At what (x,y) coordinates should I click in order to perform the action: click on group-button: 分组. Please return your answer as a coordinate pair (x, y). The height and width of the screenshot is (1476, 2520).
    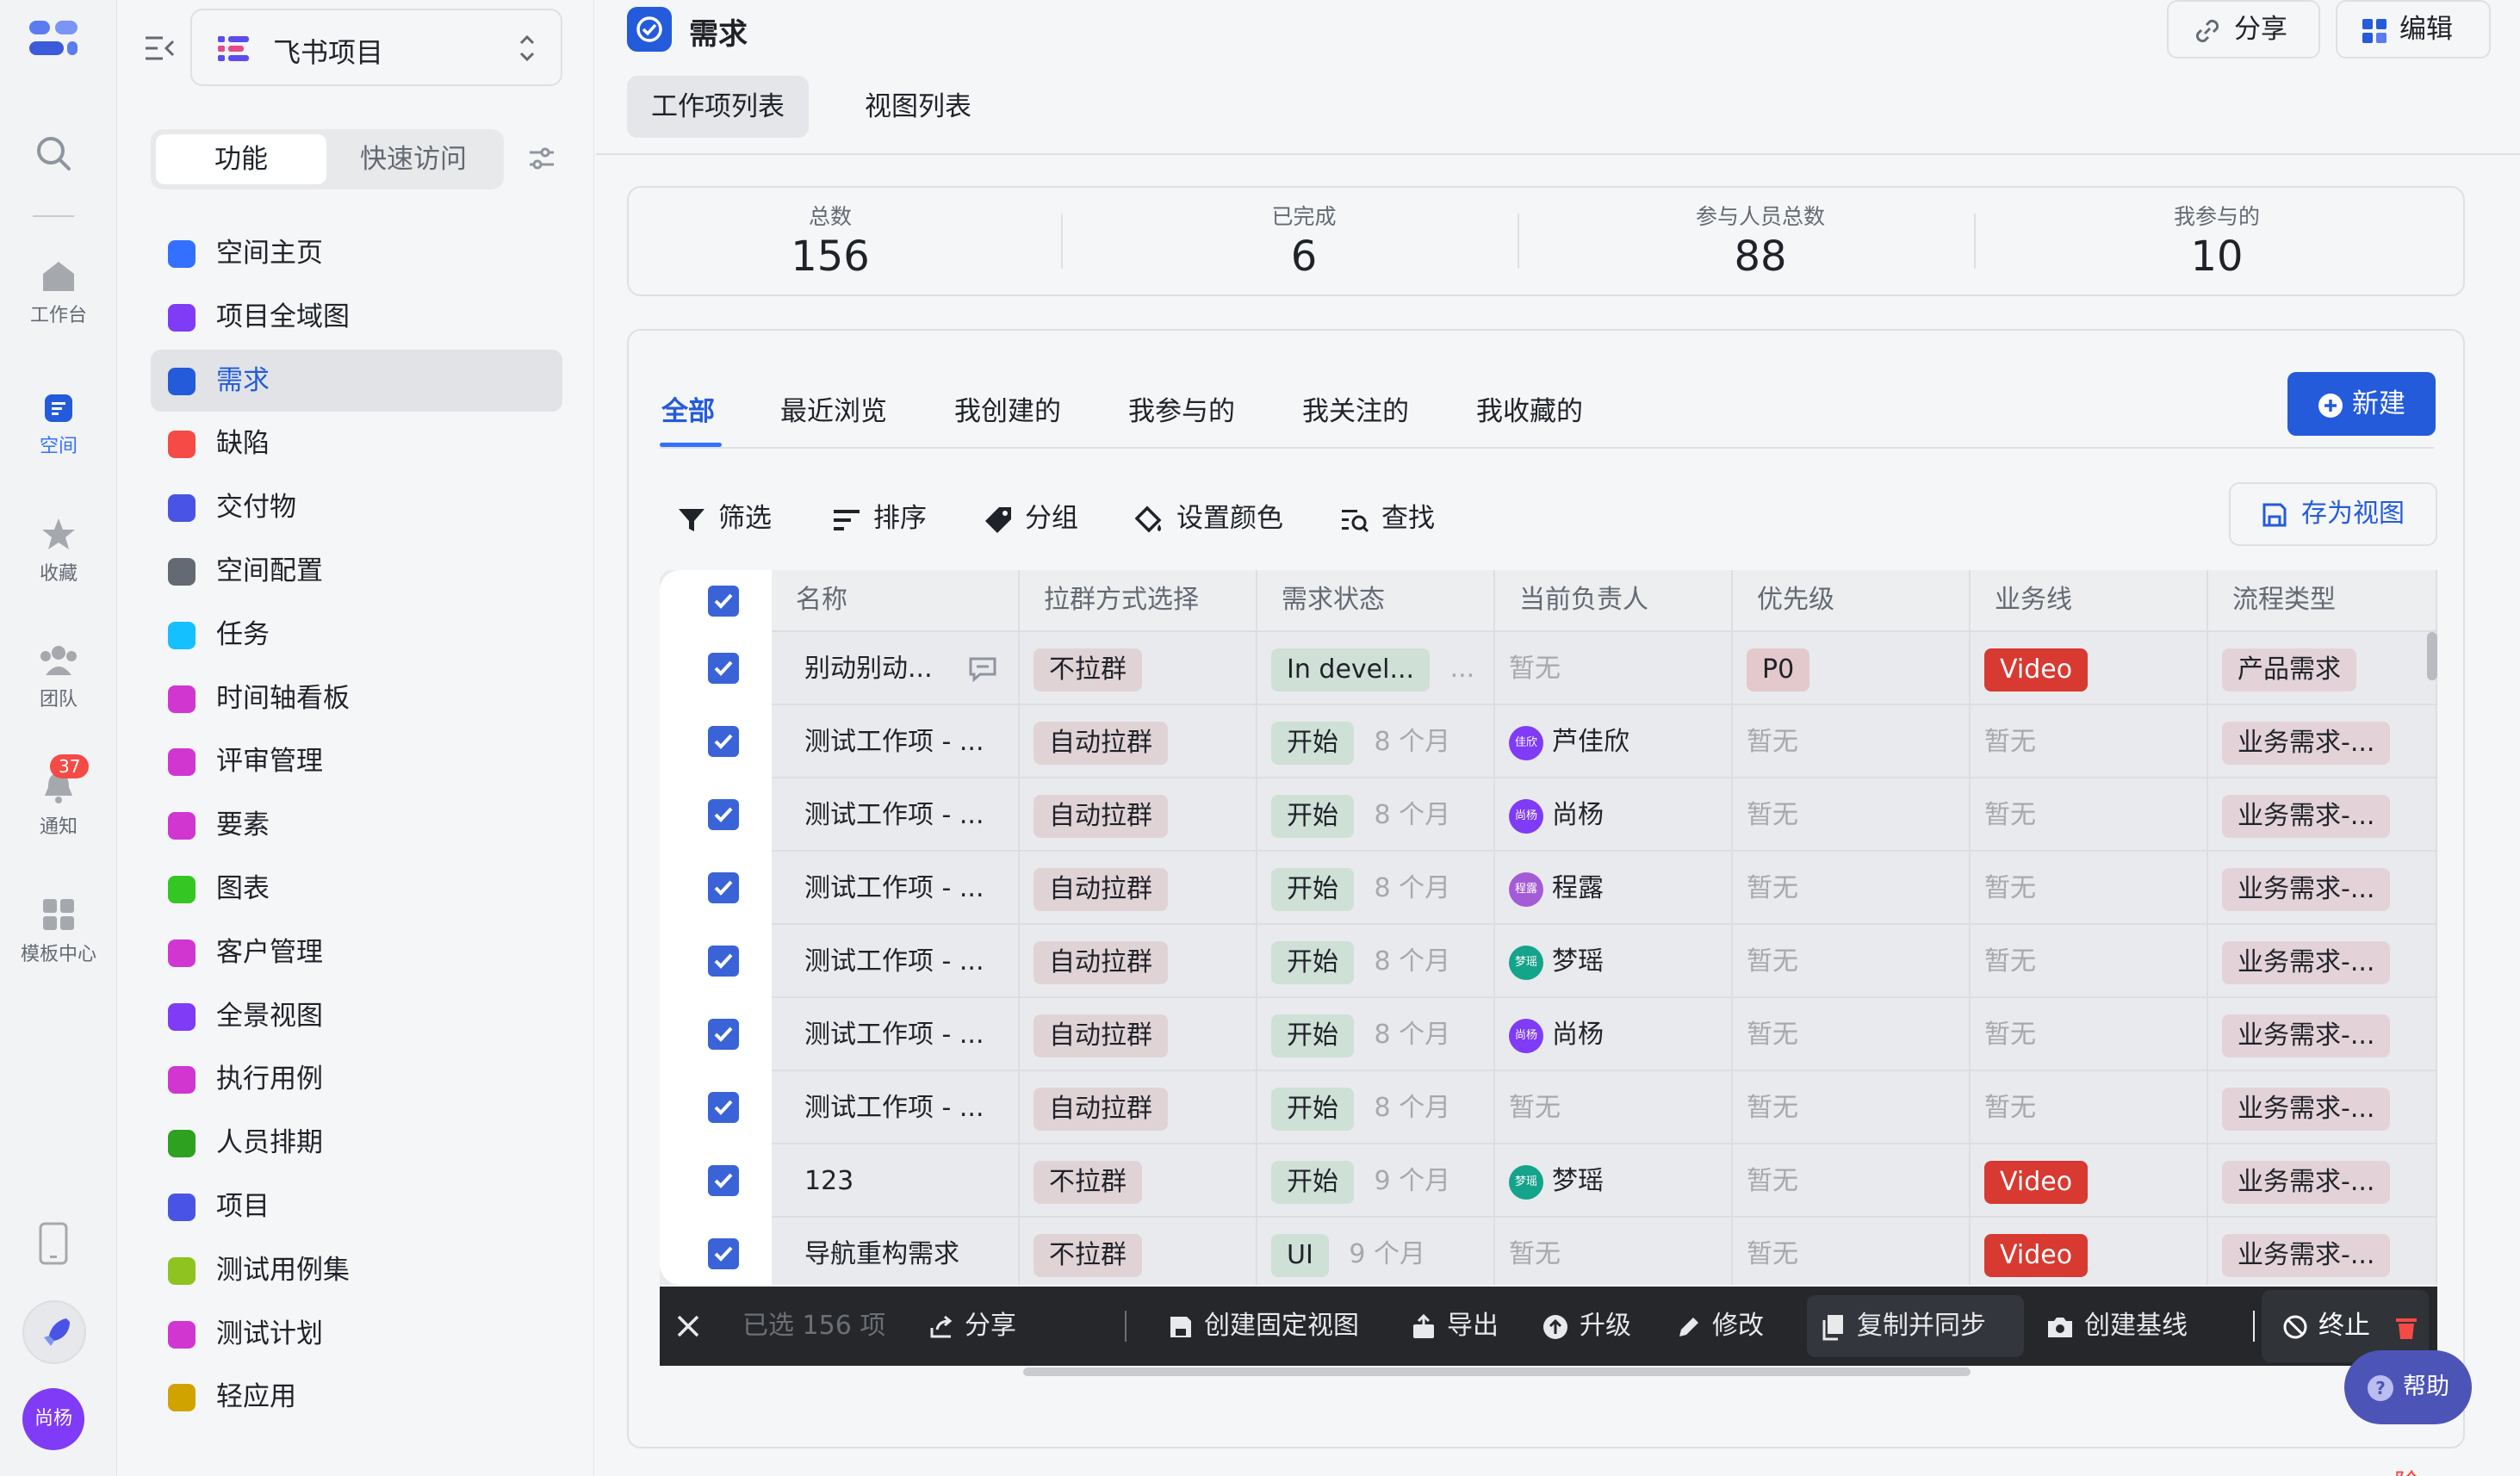
    Looking at the image, I should click on (1031, 515).